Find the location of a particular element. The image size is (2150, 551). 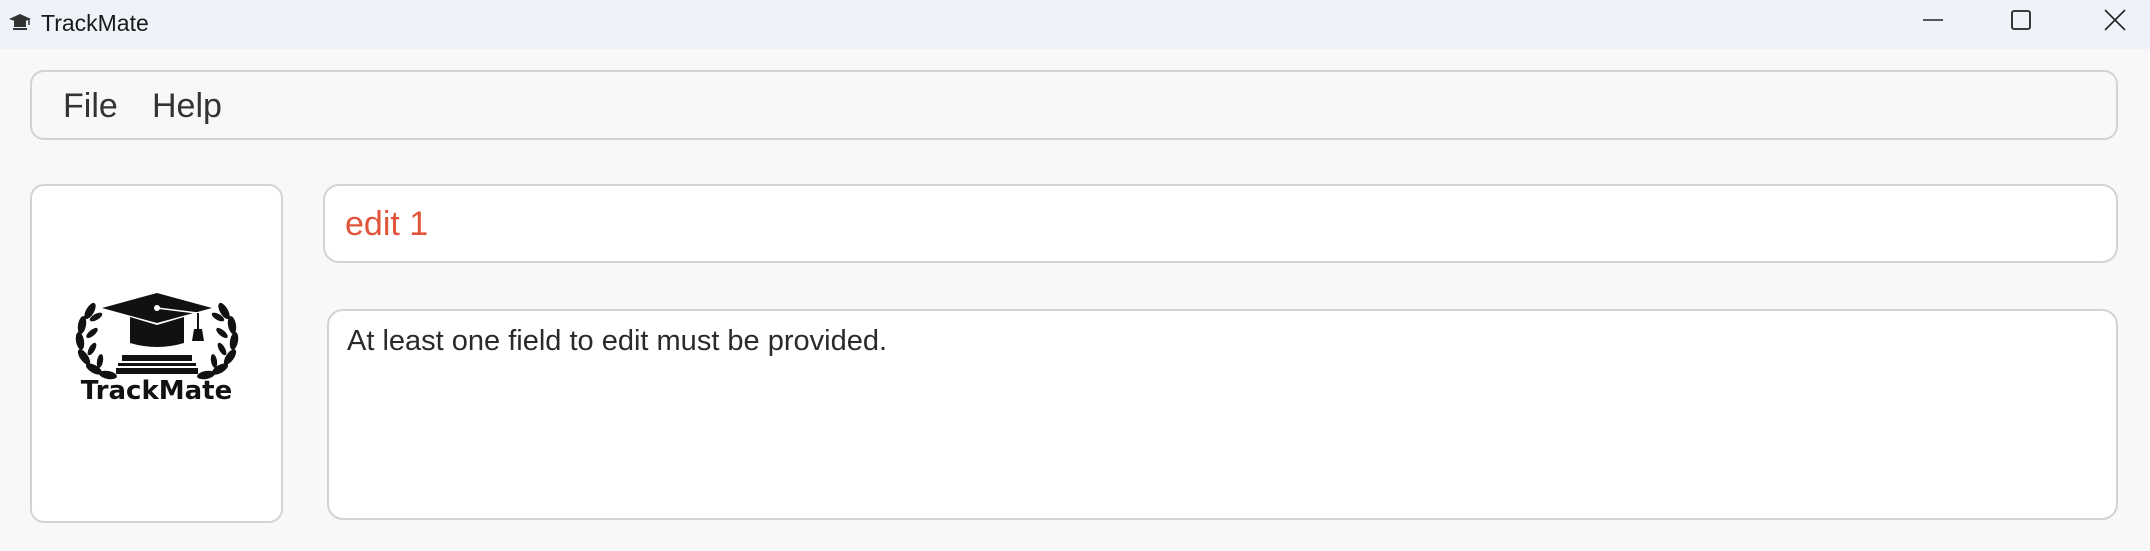

menu-file: File is located at coordinates (90, 106).